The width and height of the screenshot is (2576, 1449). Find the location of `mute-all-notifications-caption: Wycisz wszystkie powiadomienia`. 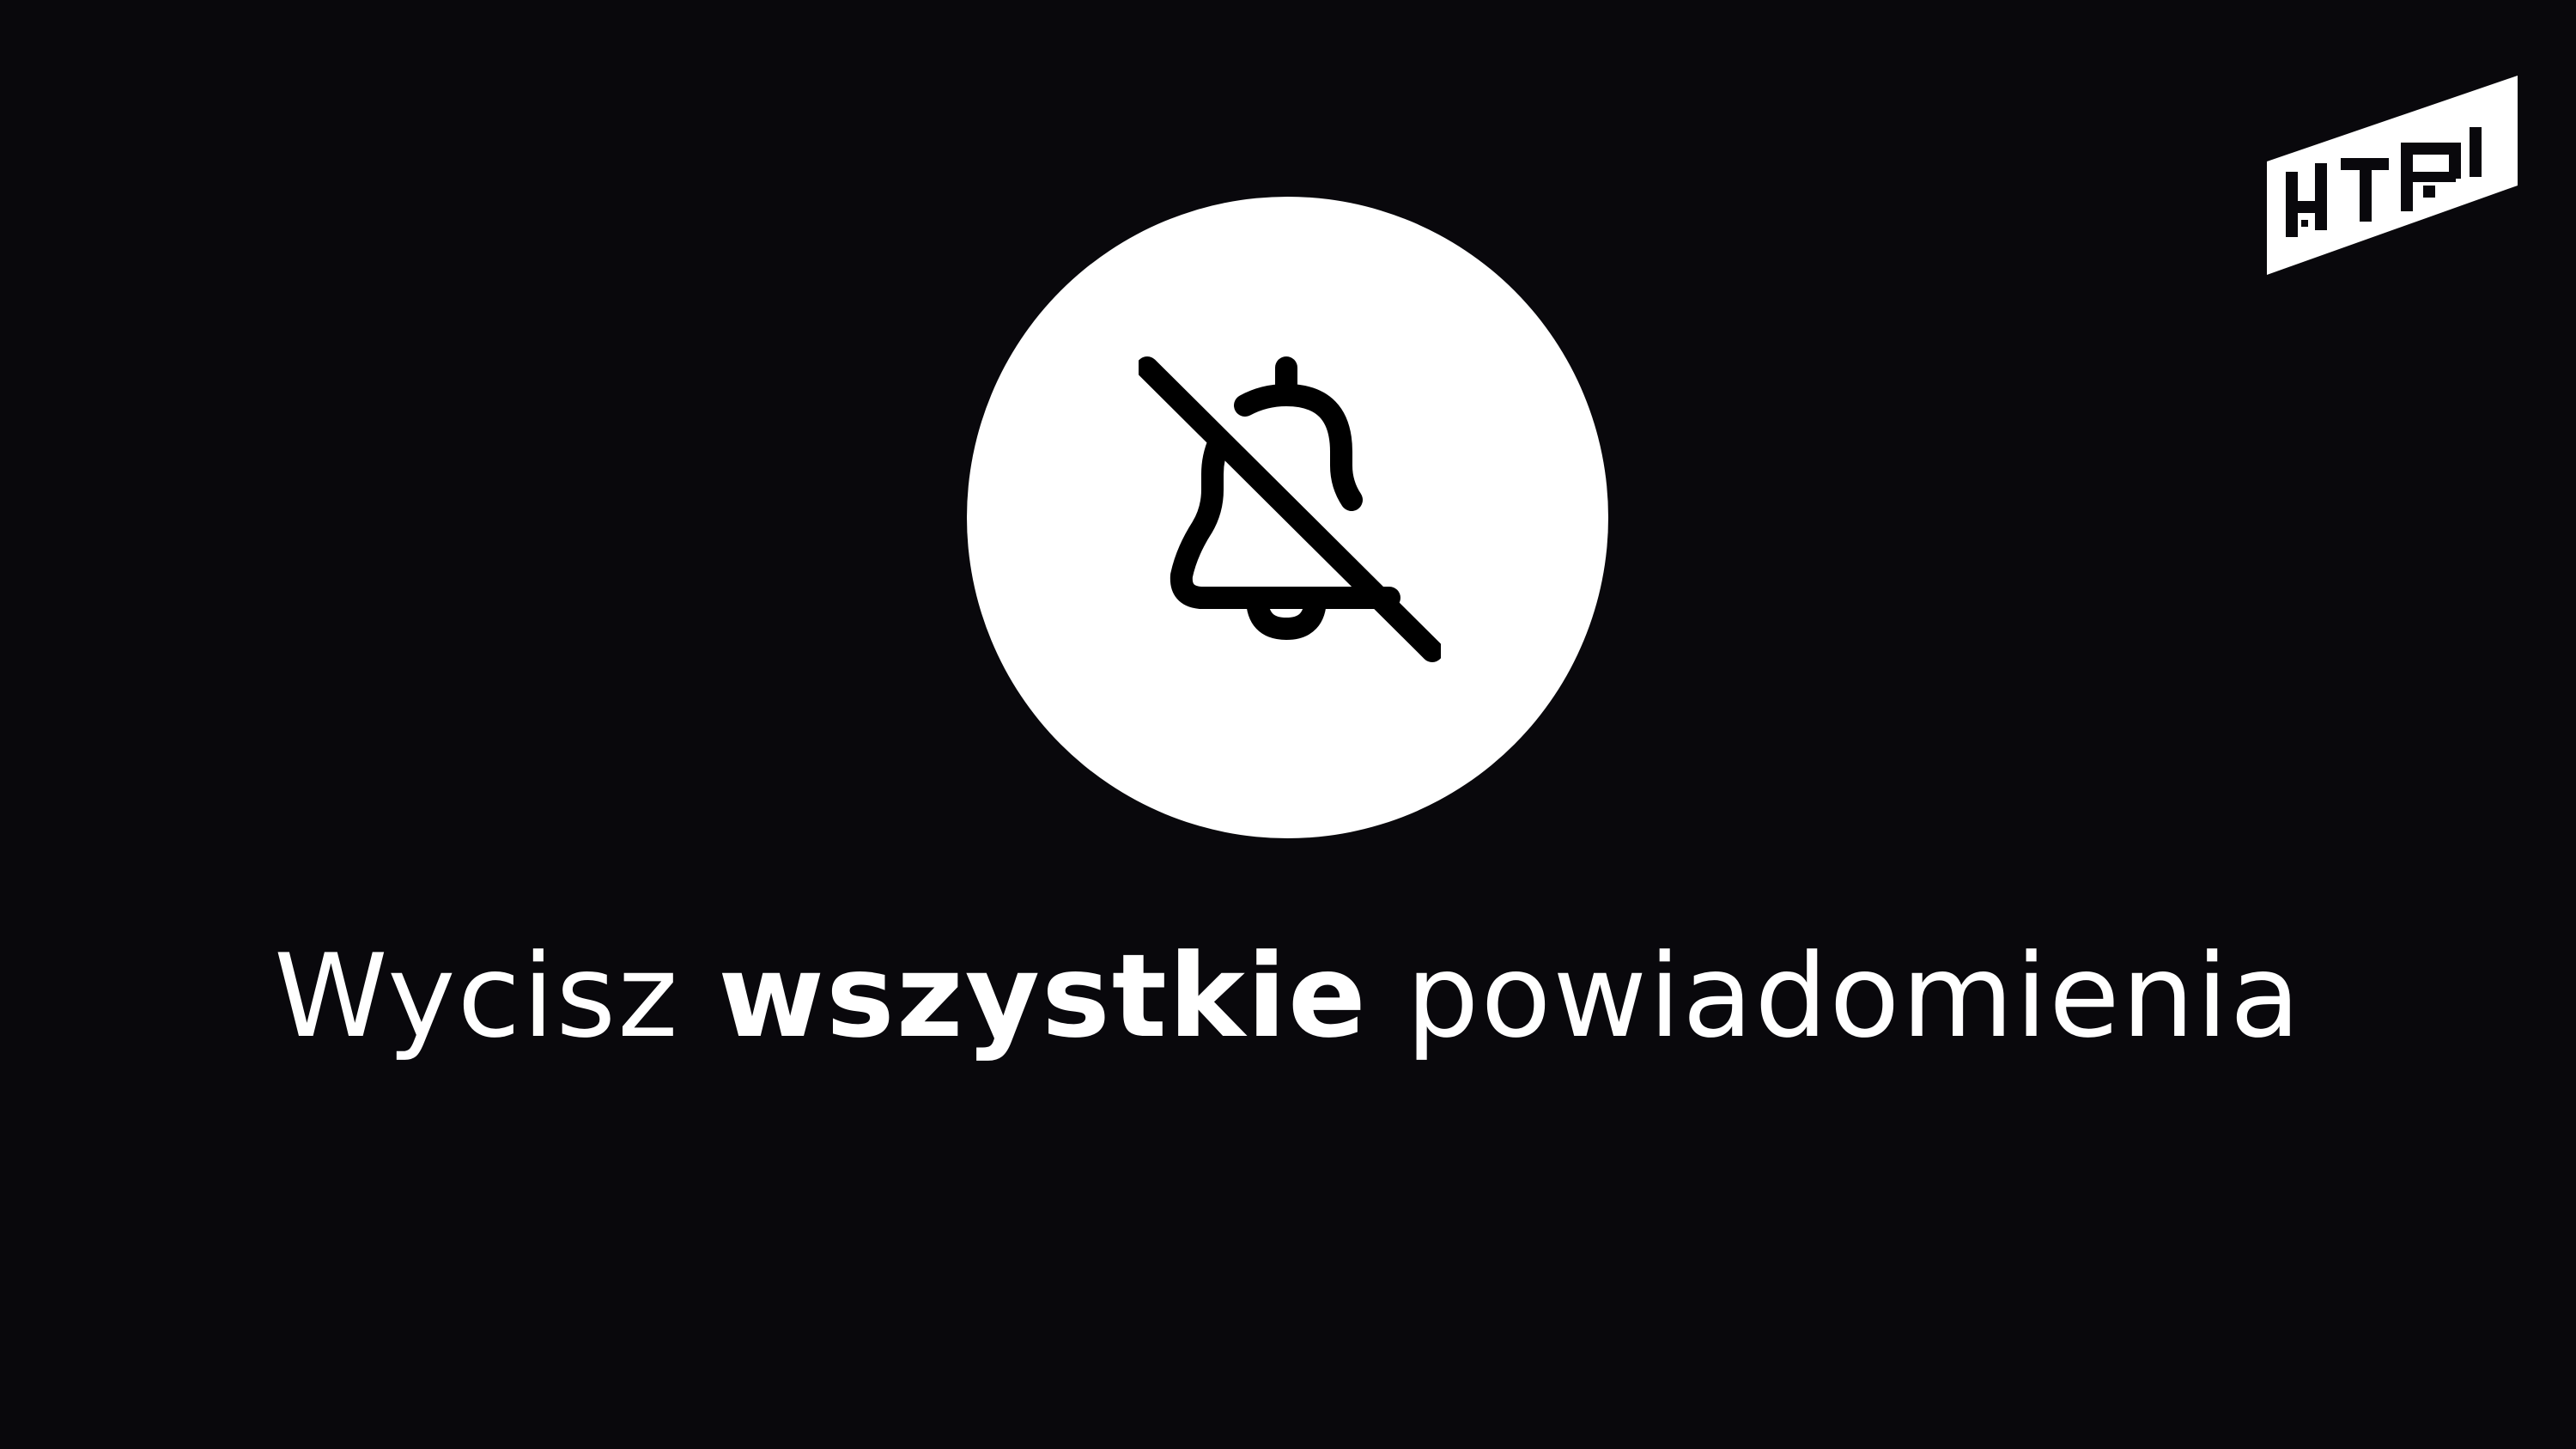

mute-all-notifications-caption: Wycisz wszystkie powiadomienia is located at coordinates (1288, 996).